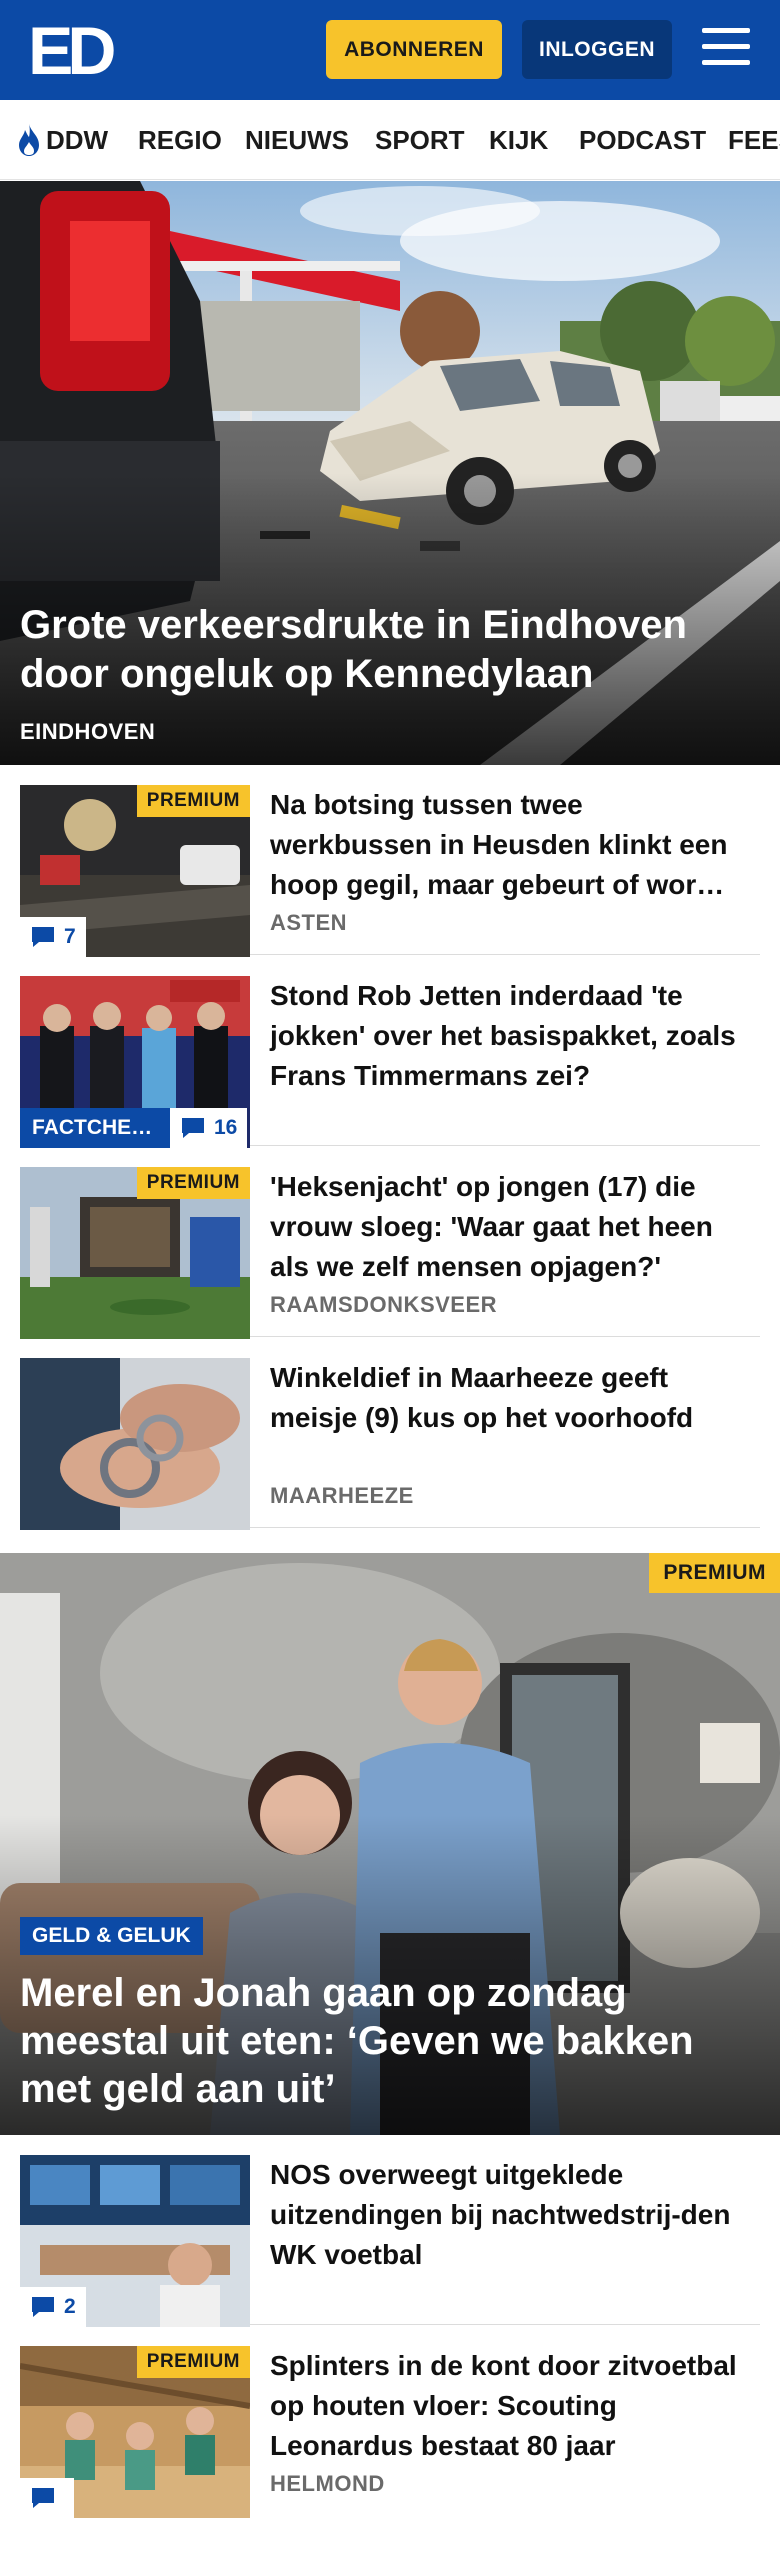  What do you see at coordinates (70, 936) in the screenshot?
I see `comment-count-value: 7` at bounding box center [70, 936].